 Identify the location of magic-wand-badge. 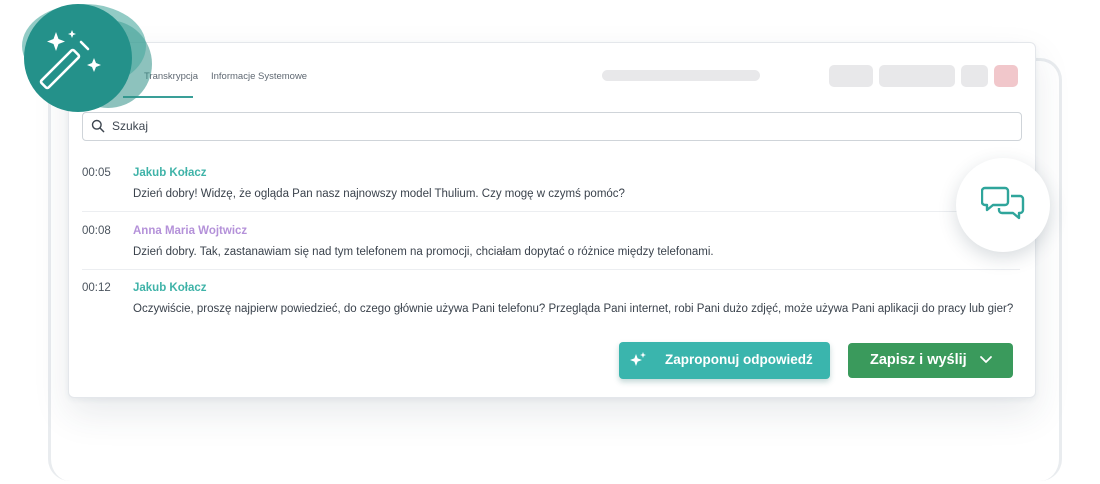
(82, 62).